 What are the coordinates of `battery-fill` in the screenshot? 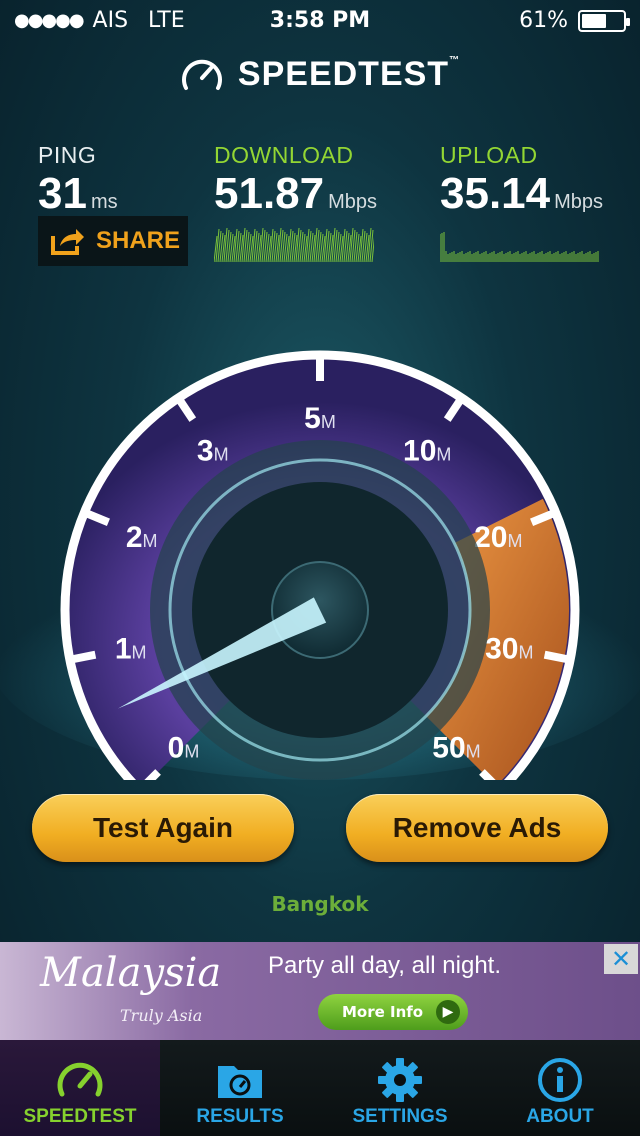 It's located at (594, 20).